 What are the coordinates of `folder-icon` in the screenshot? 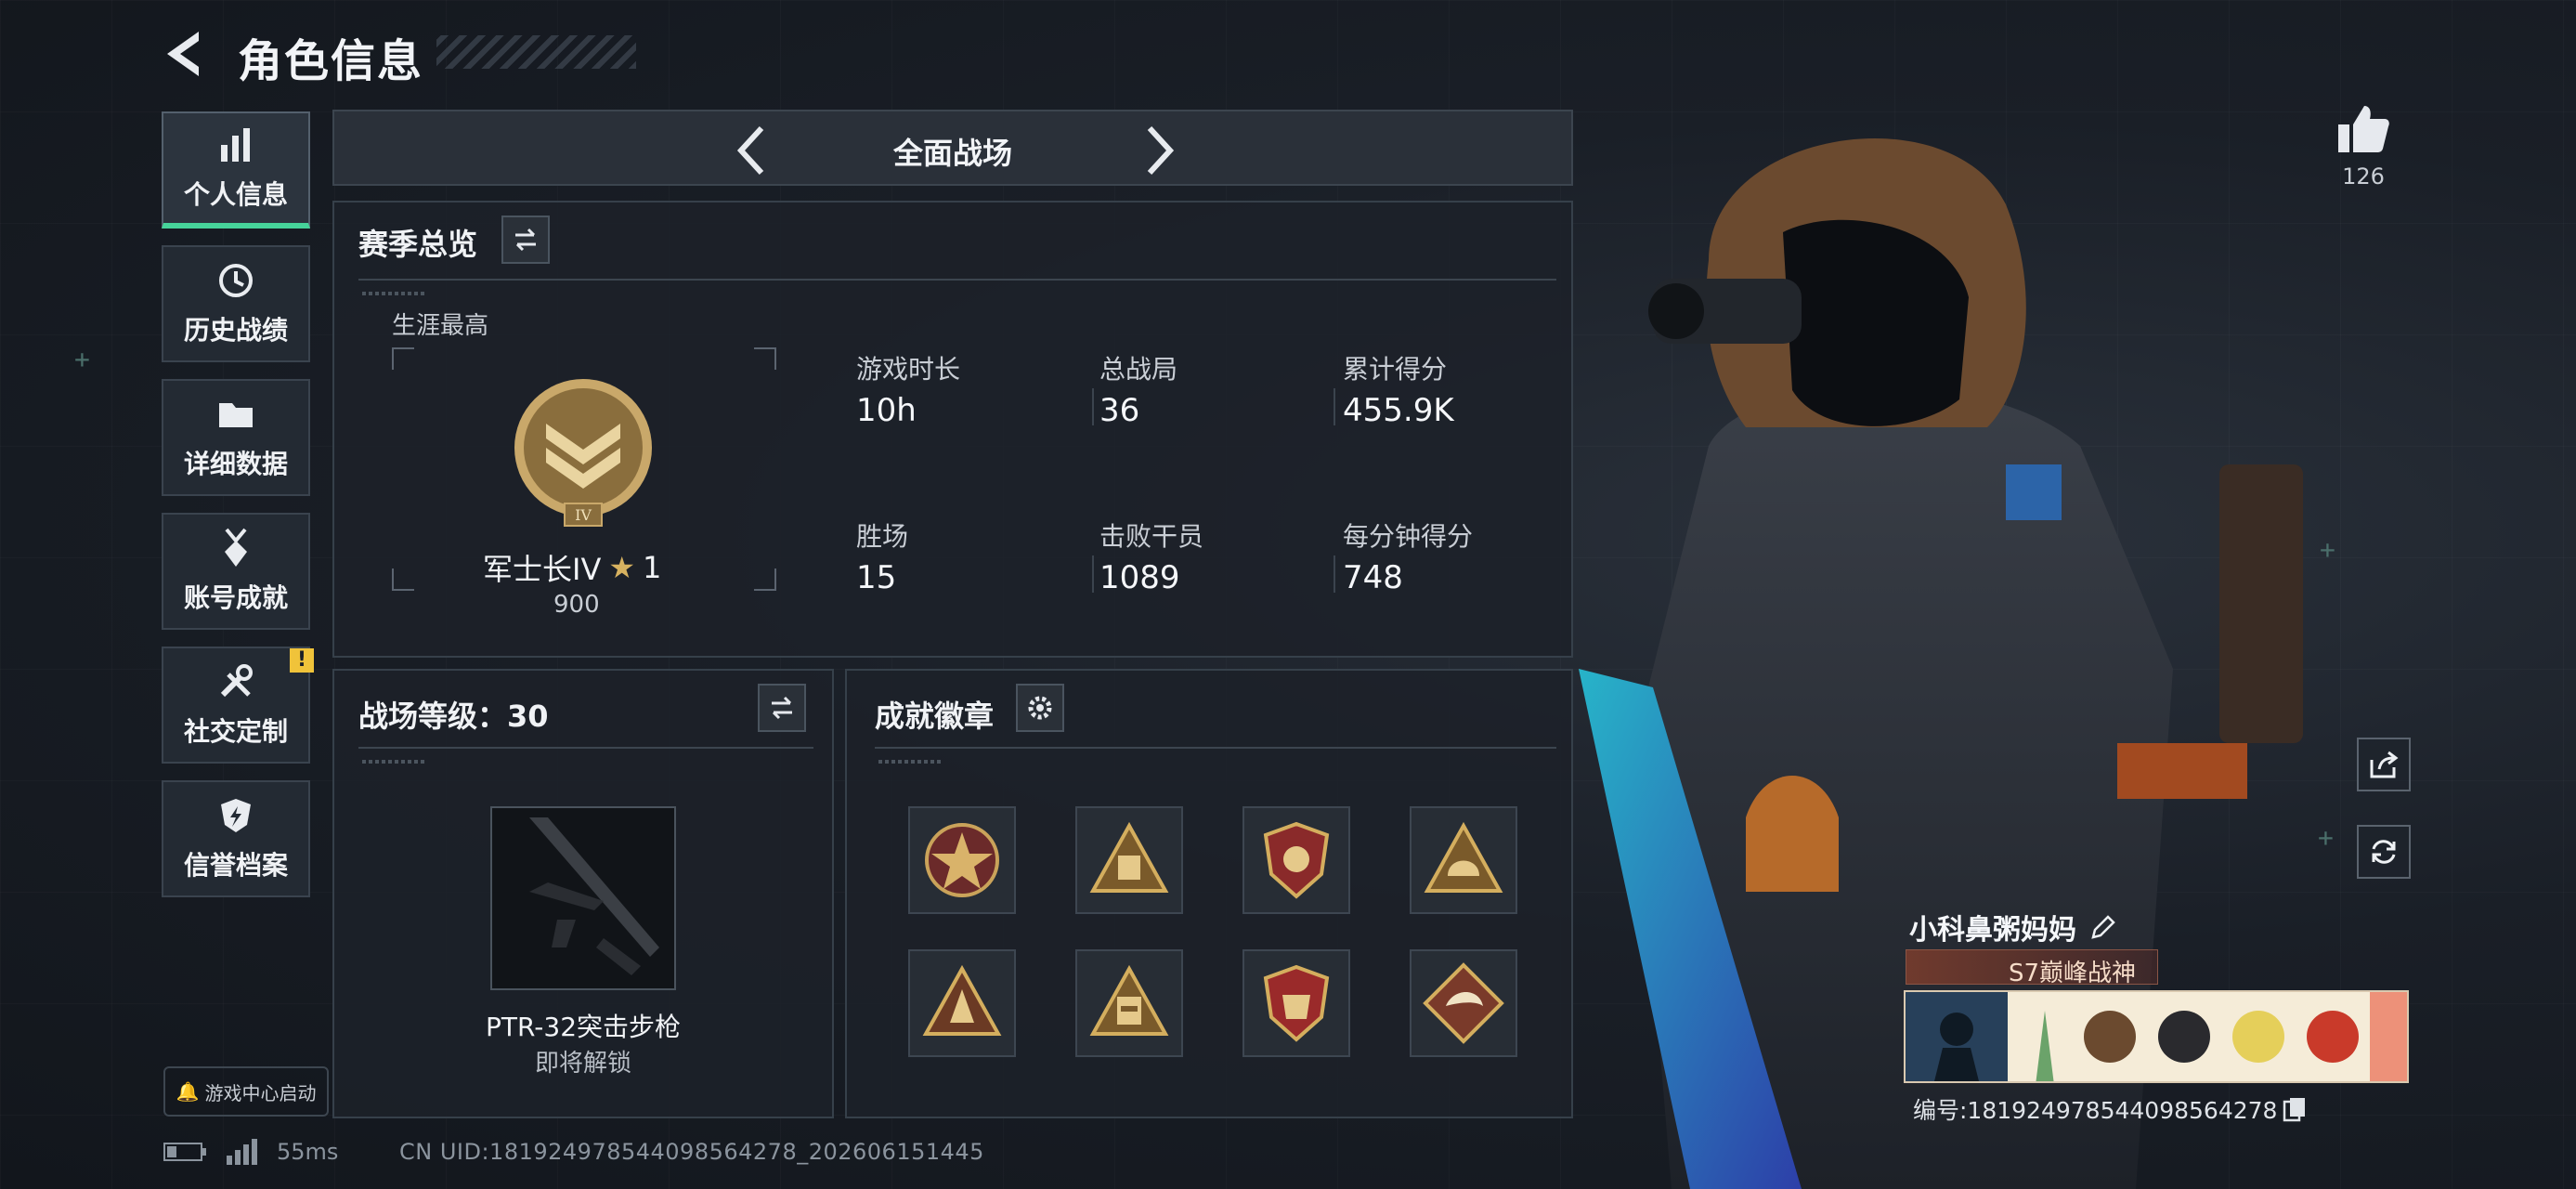 It's located at (236, 415).